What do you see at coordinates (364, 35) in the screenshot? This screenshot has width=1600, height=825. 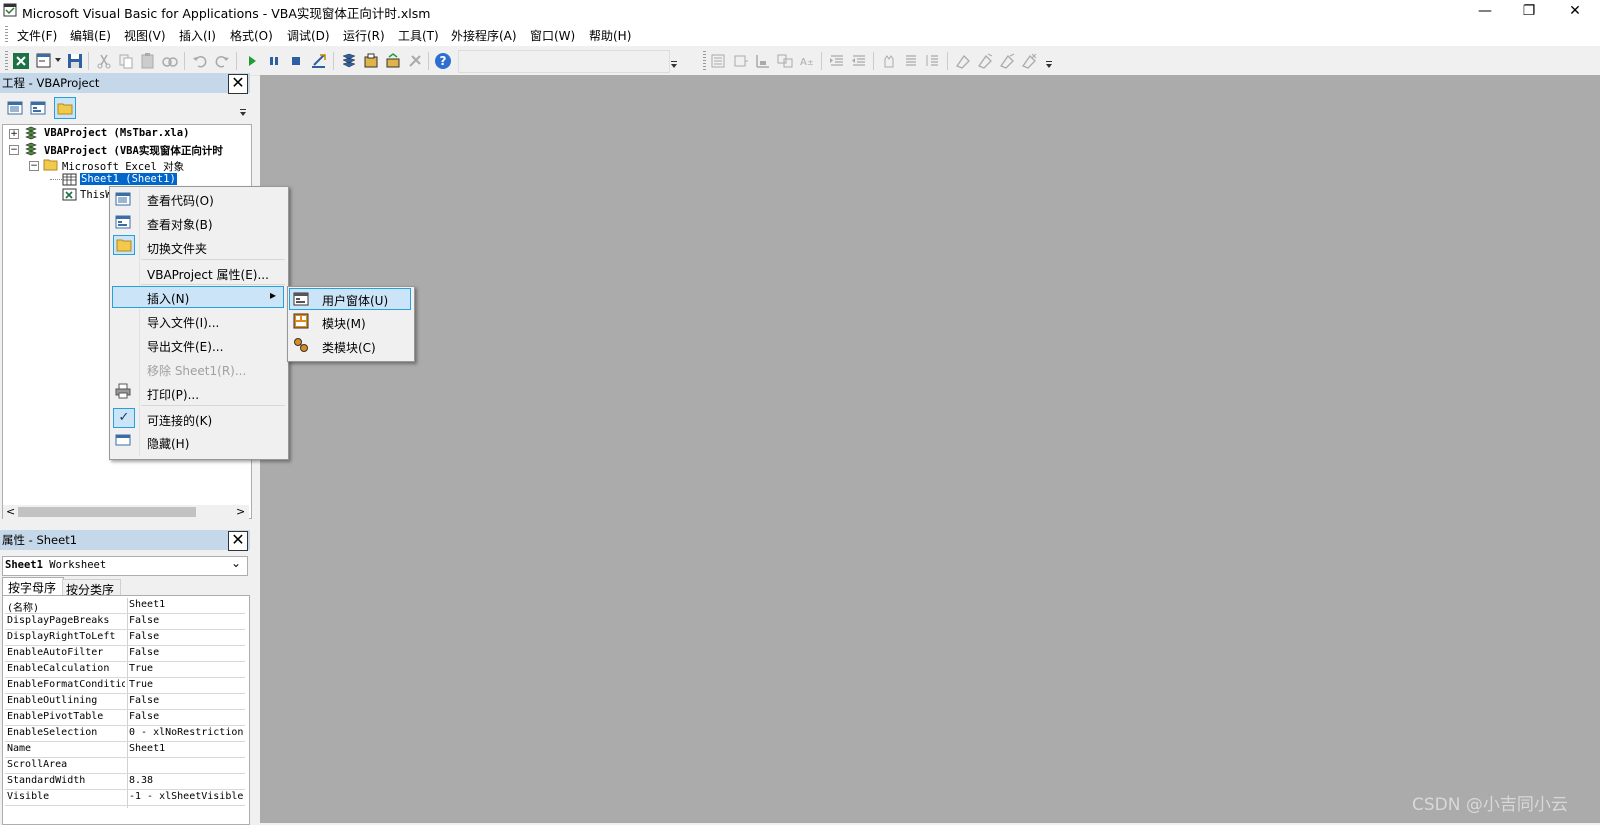 I see `menu-run: 运行(R)` at bounding box center [364, 35].